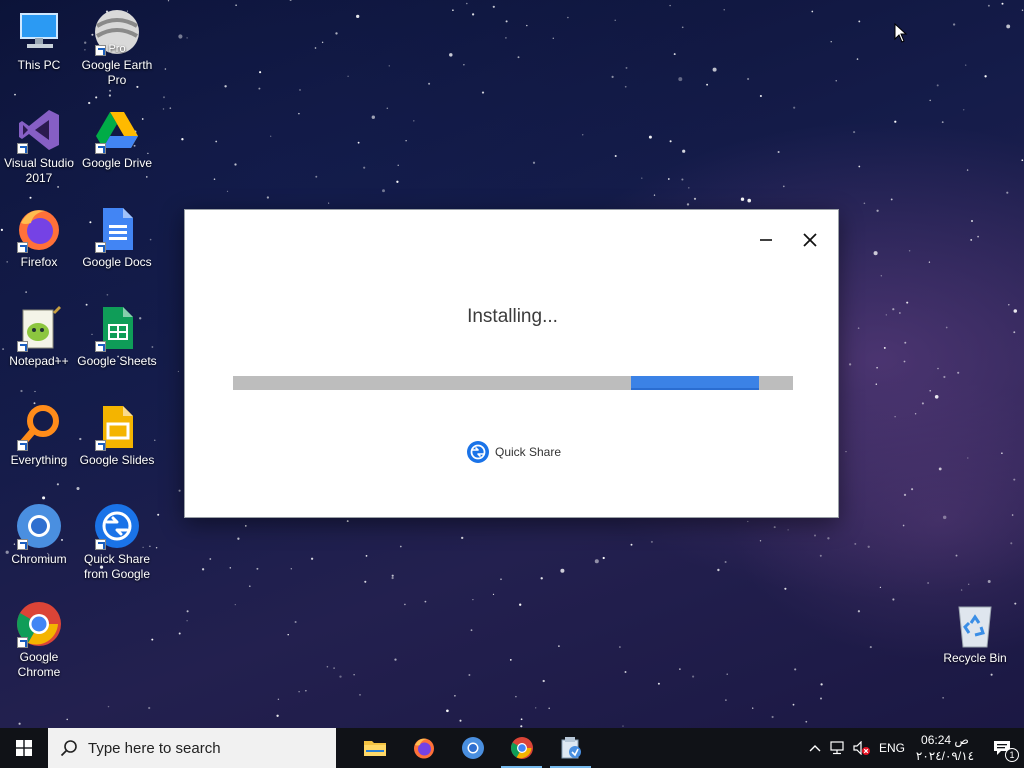  I want to click on desktop-icon-visual-studio: Visual Studio 2017, so click(39, 146).